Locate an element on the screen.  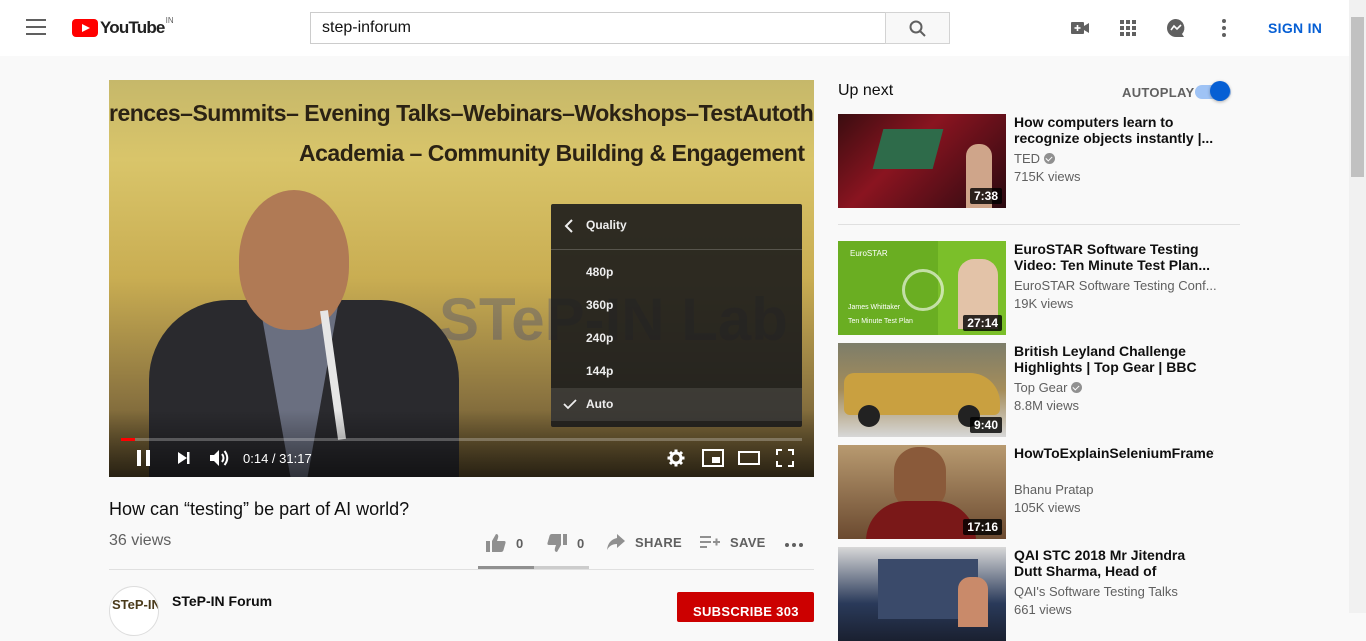
view-count: 36 views is located at coordinates (140, 540).